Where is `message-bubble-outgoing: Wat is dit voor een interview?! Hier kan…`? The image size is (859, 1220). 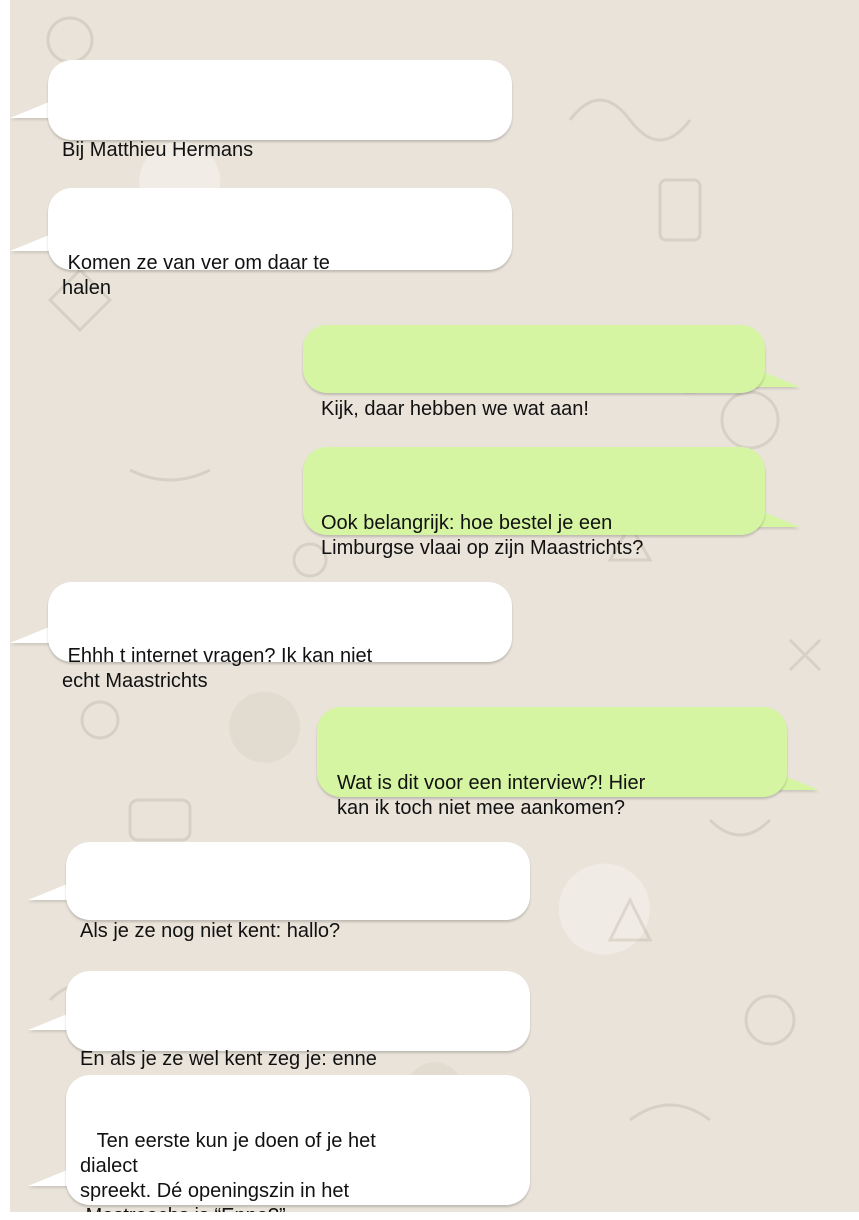 message-bubble-outgoing: Wat is dit voor een interview?! Hier kan… is located at coordinates (552, 763).